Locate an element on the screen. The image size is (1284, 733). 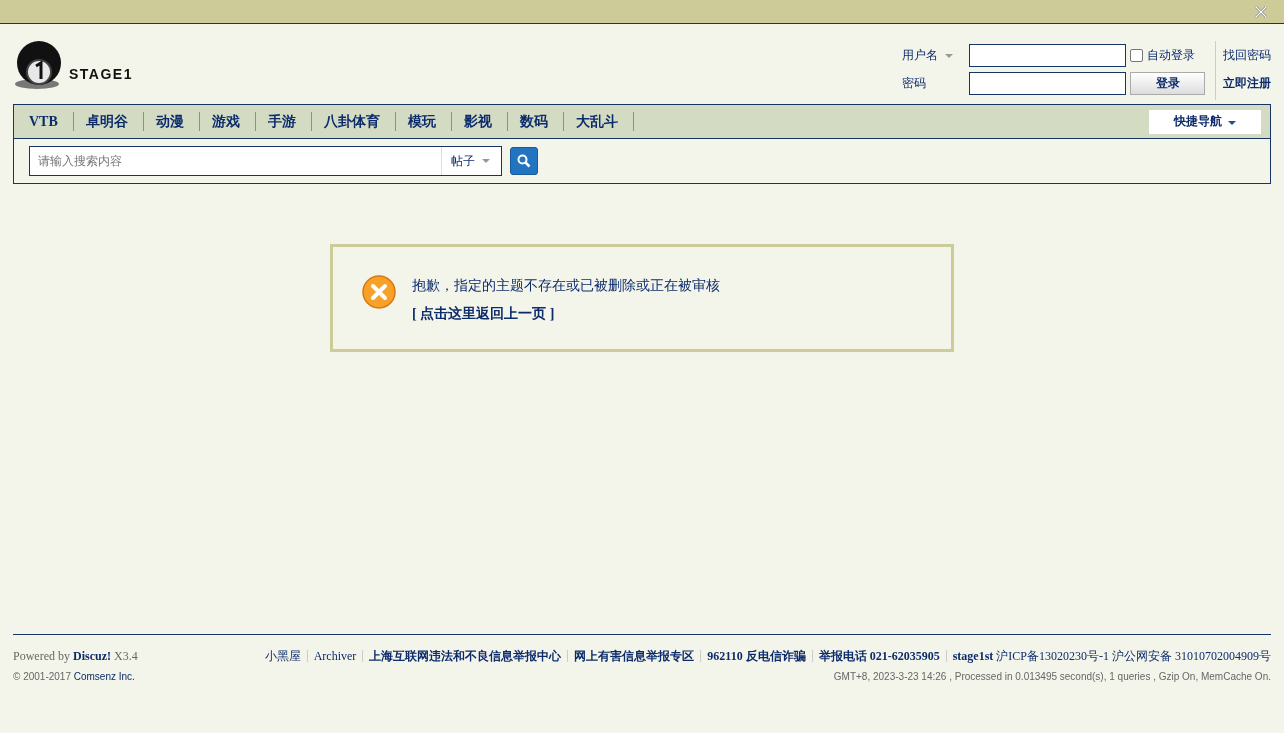
nav-tab: 影视 is located at coordinates (479, 121).